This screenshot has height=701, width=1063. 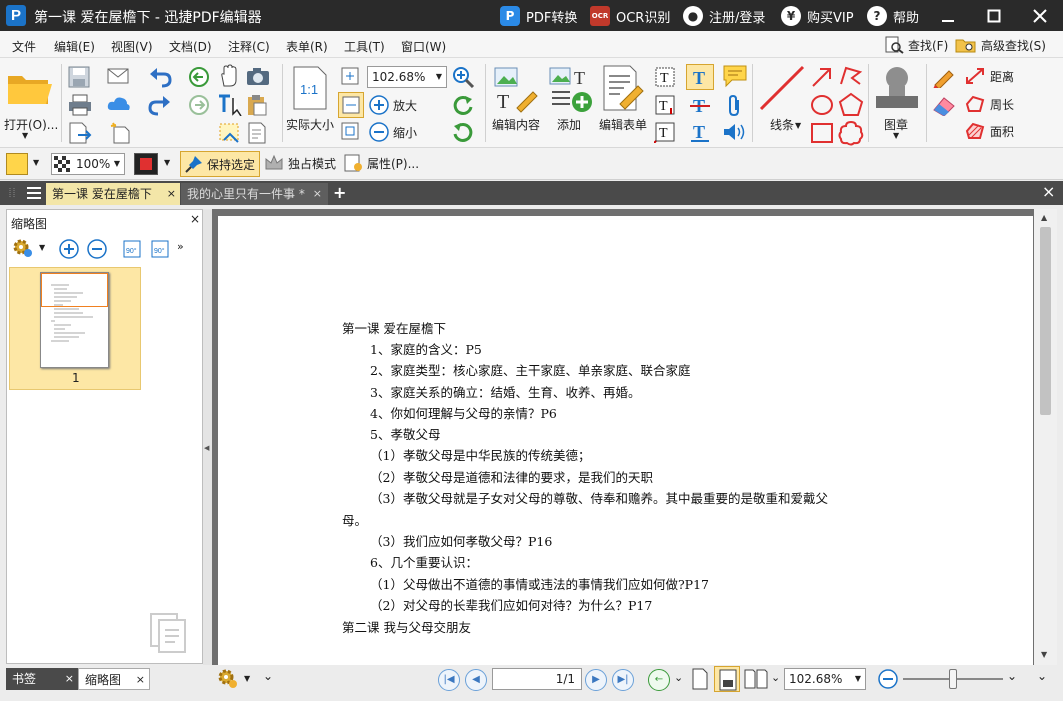 What do you see at coordinates (207, 437) in the screenshot?
I see `panel-splitter: ◀` at bounding box center [207, 437].